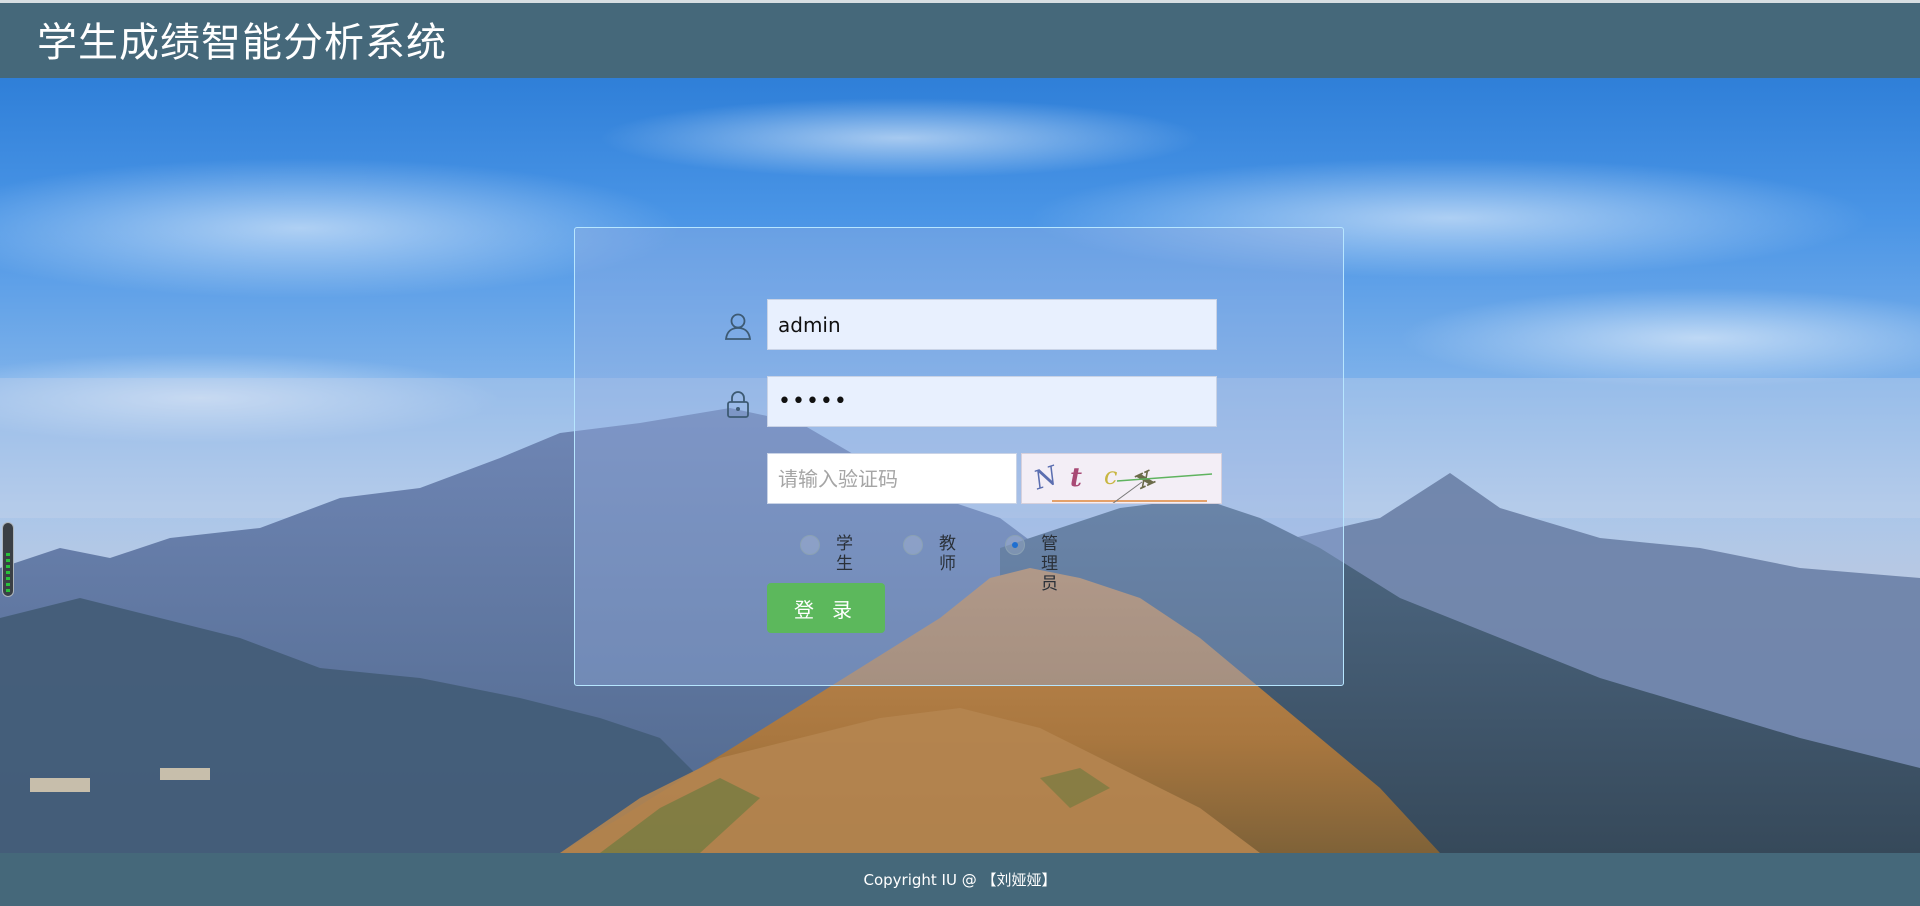  I want to click on password-input, so click(992, 401).